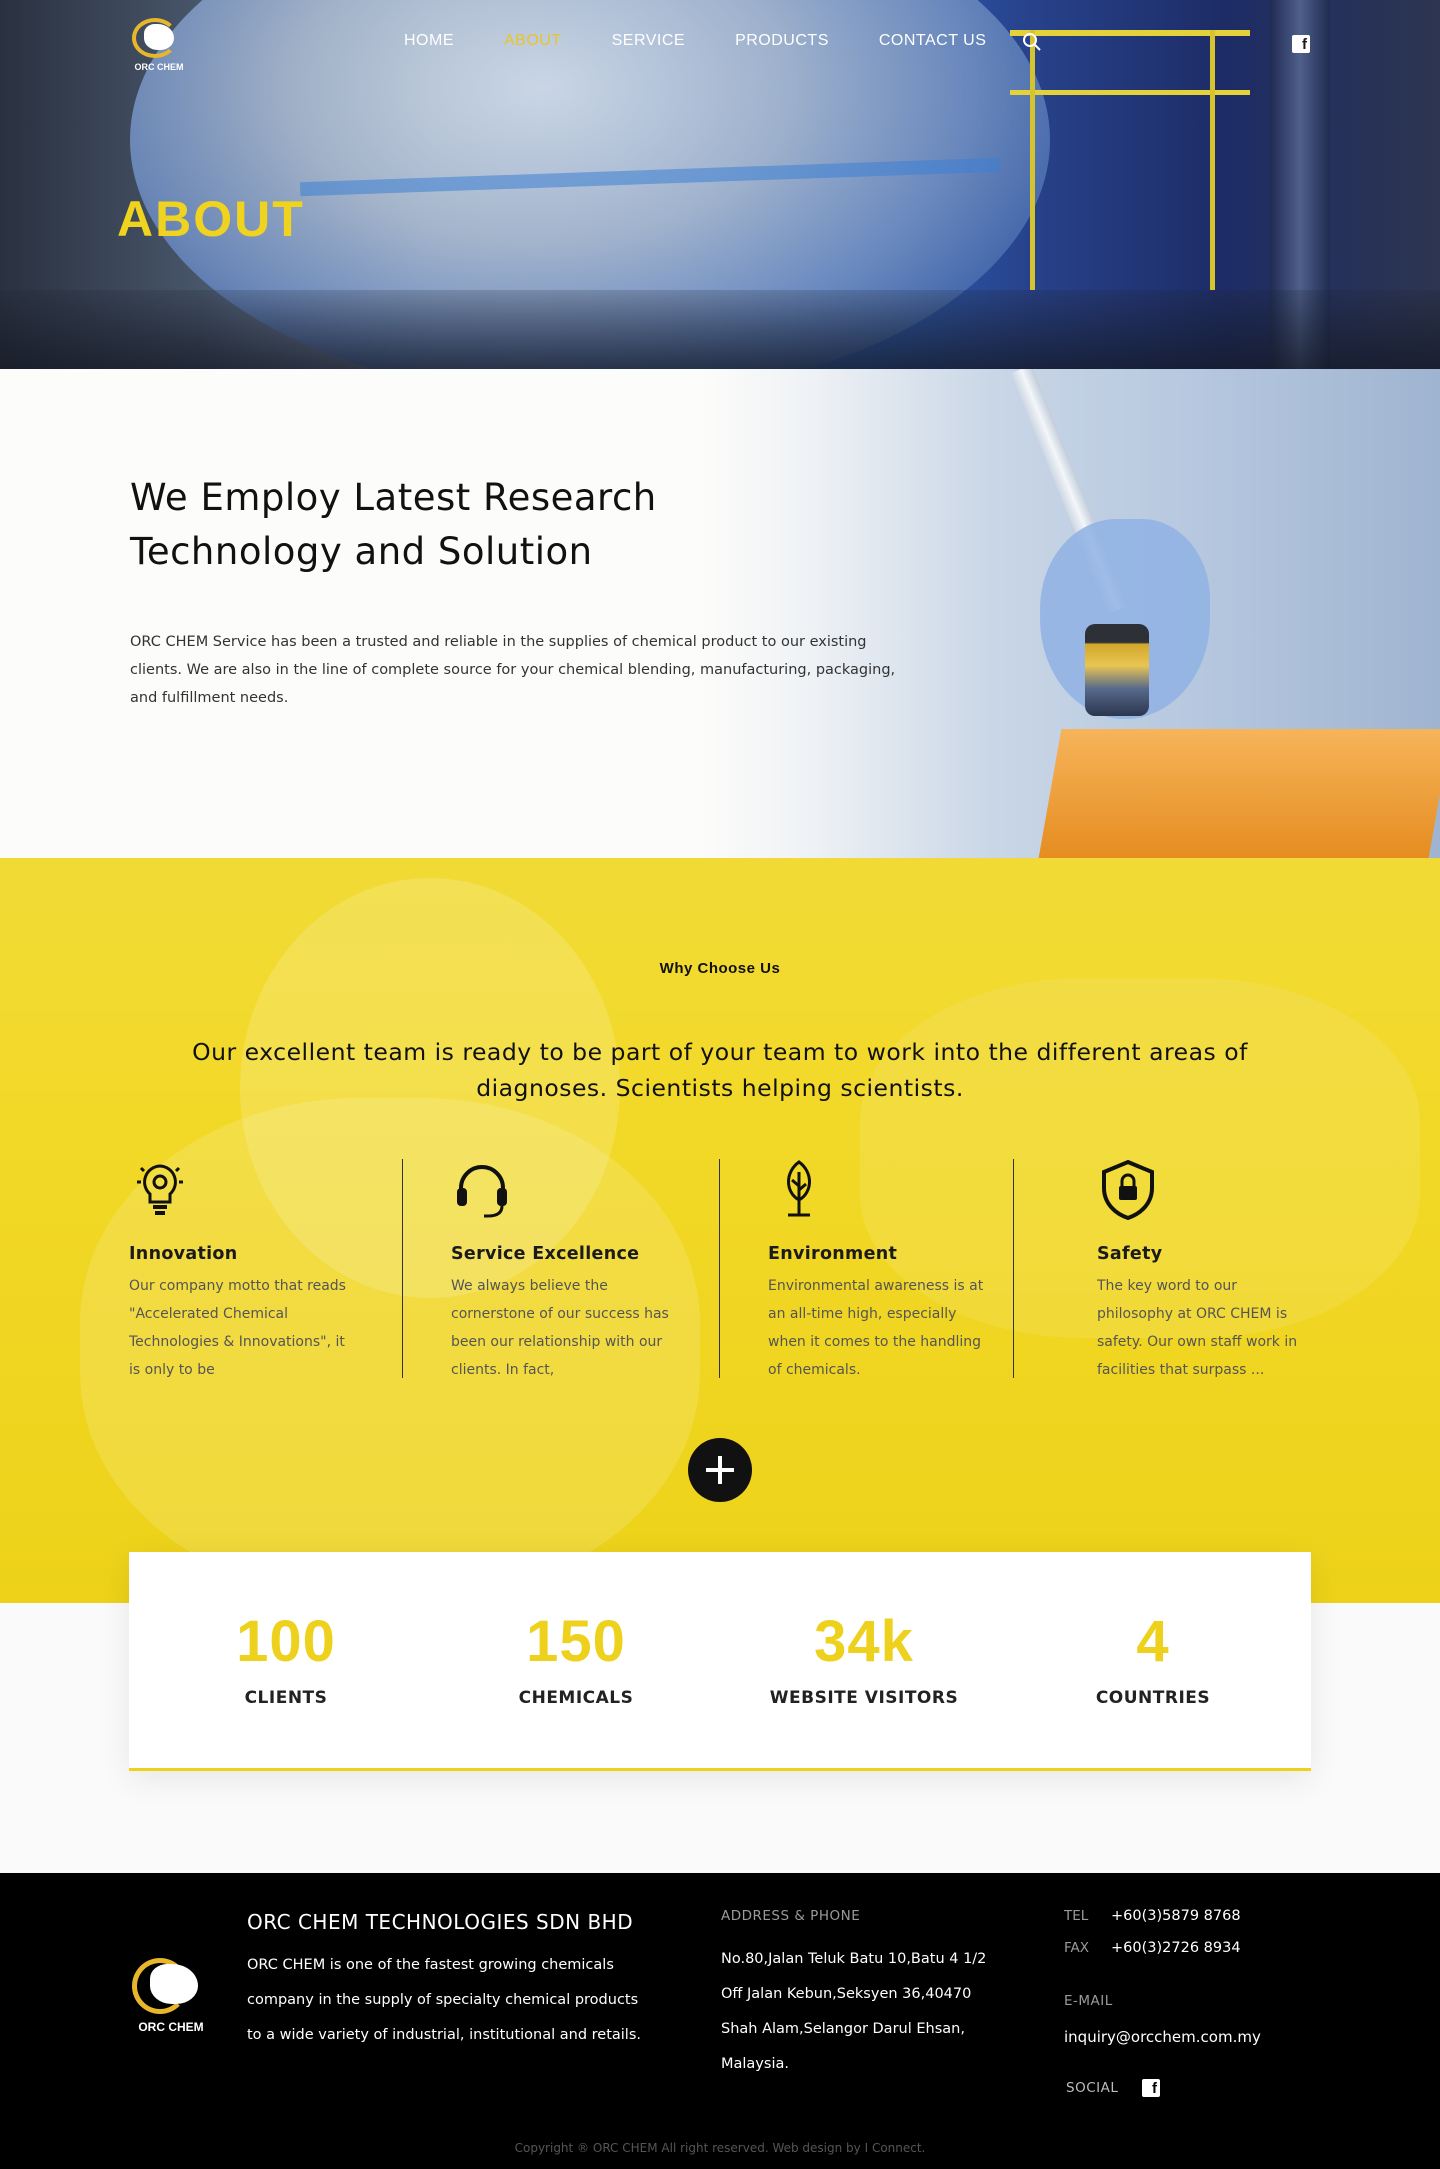 Image resolution: width=1440 pixels, height=2169 pixels. I want to click on footer-tel: TEL +60(3)5879 8768, so click(1152, 1916).